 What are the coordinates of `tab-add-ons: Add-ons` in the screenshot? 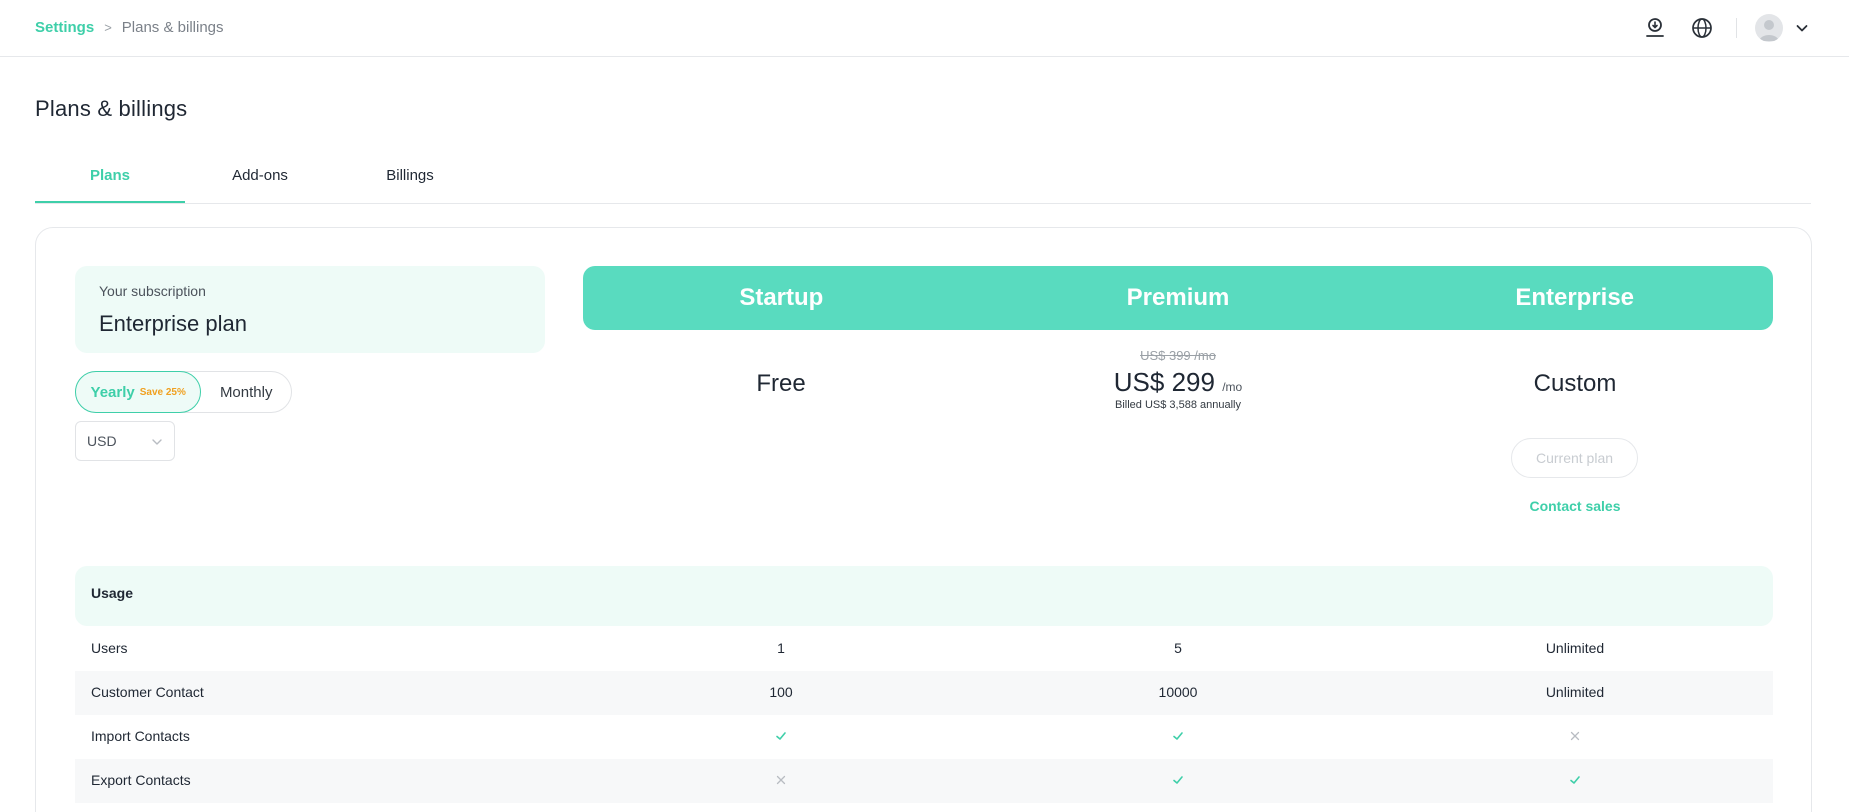 It's located at (260, 185).